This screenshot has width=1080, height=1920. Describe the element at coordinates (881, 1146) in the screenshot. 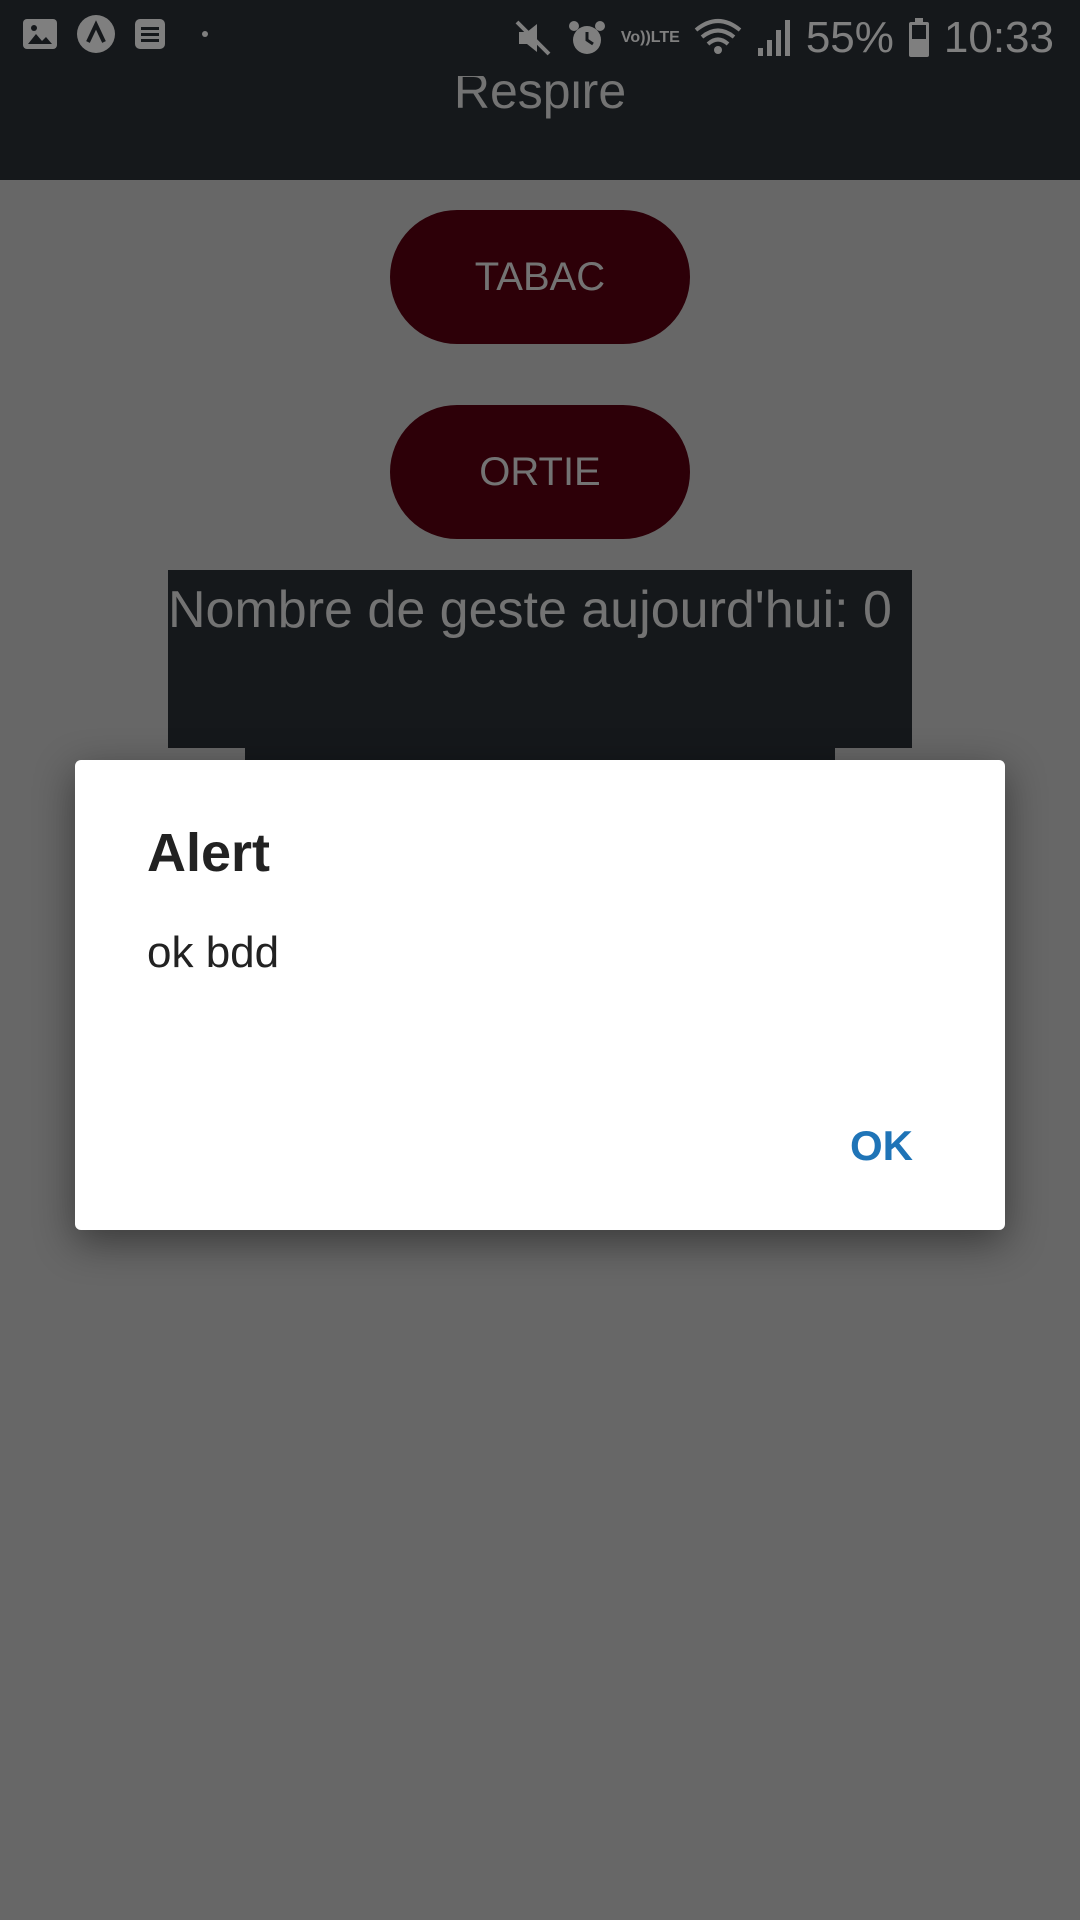

I see `ok-button: OK` at that location.